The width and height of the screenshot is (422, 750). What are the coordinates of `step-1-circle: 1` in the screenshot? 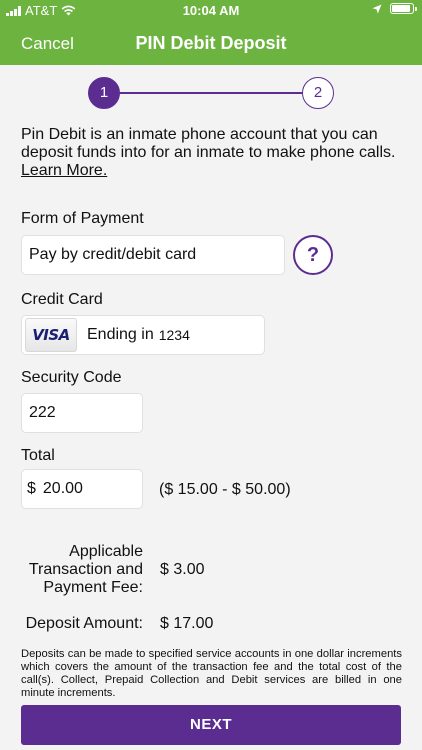 It's located at (104, 93).